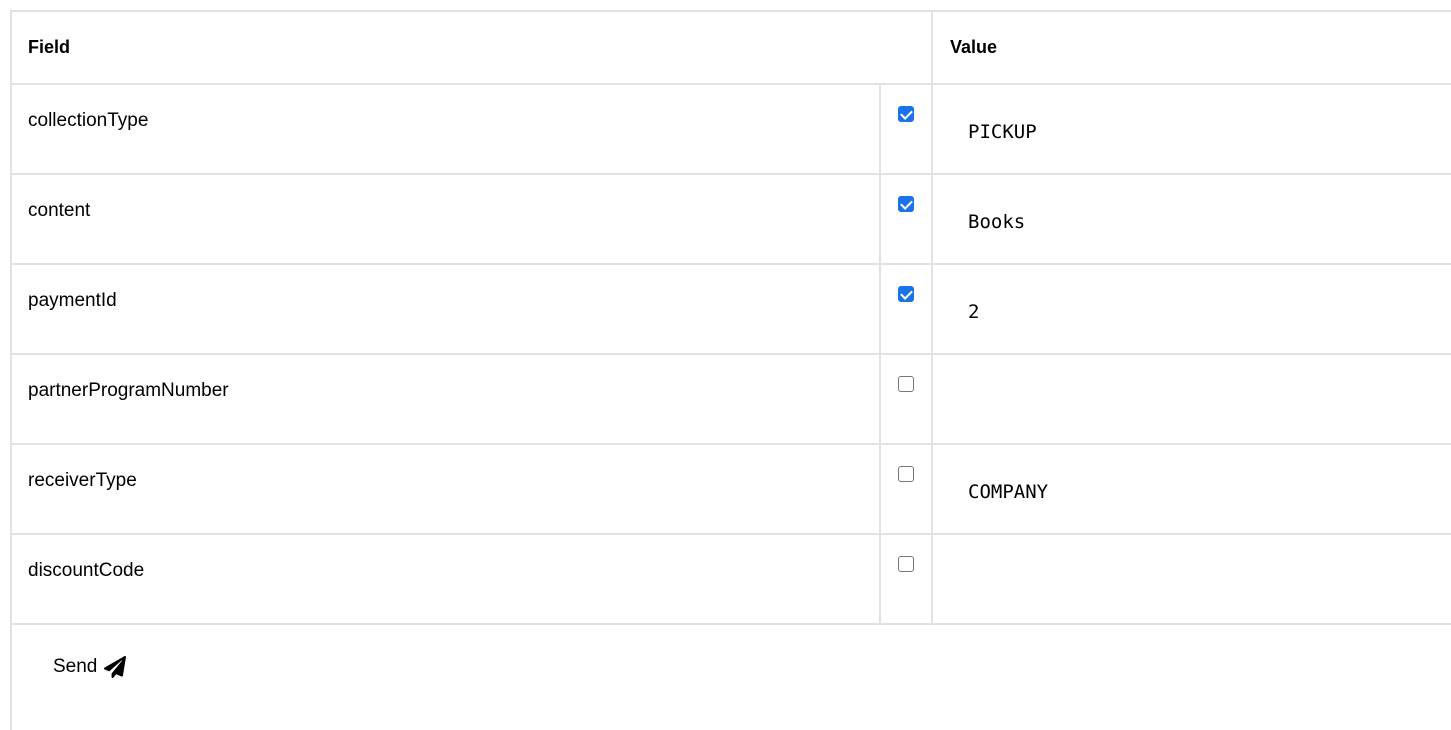 The height and width of the screenshot is (730, 1451). Describe the element at coordinates (1191, 489) in the screenshot. I see `field-value: COMPANY` at that location.